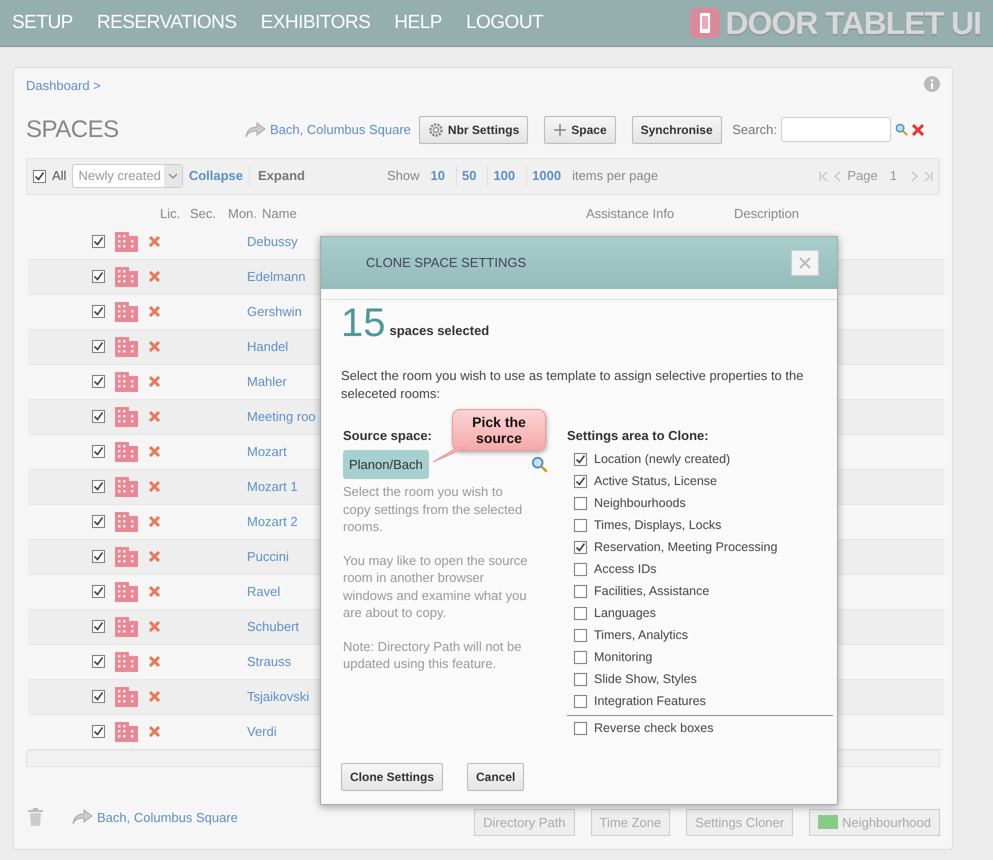  What do you see at coordinates (630, 213) in the screenshot?
I see `column-header: Assistance Info` at bounding box center [630, 213].